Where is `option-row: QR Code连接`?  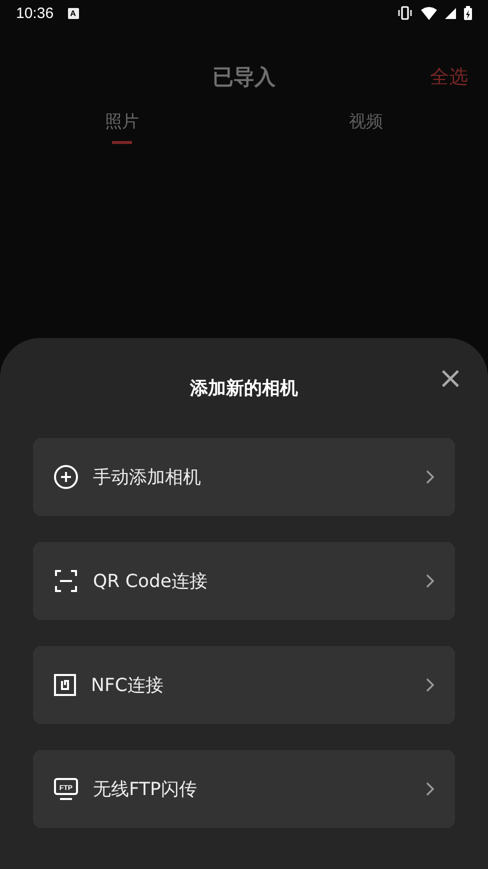
option-row: QR Code连接 is located at coordinates (244, 581).